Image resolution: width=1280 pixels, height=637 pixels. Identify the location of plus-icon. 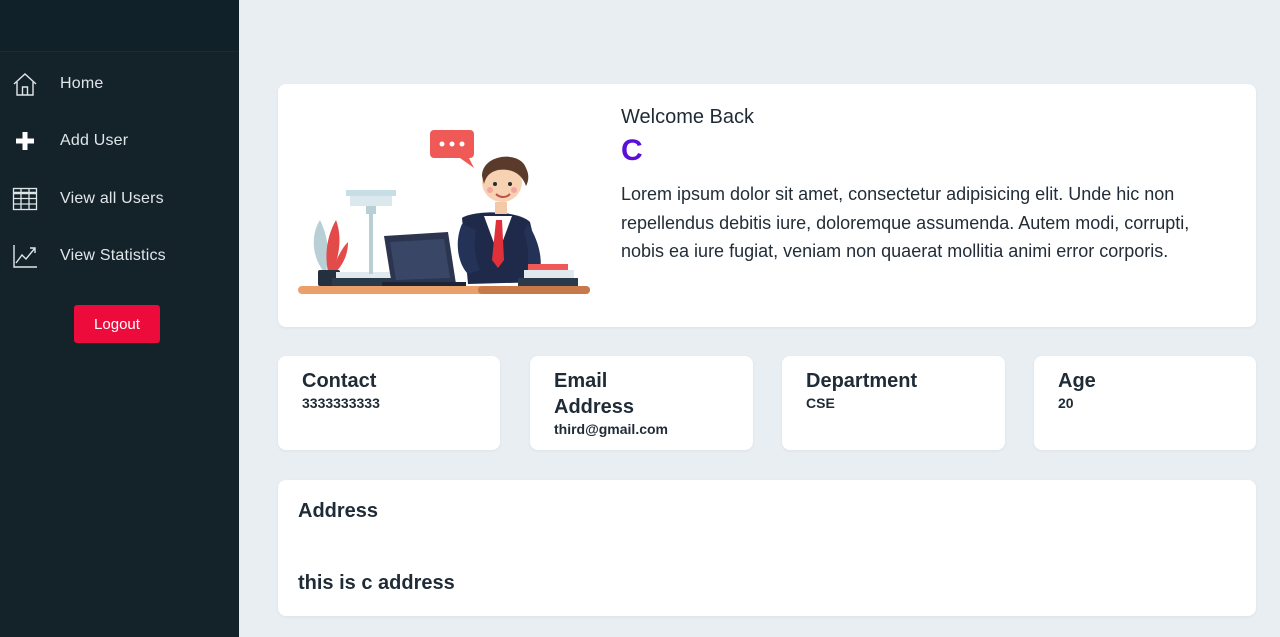
(25, 141).